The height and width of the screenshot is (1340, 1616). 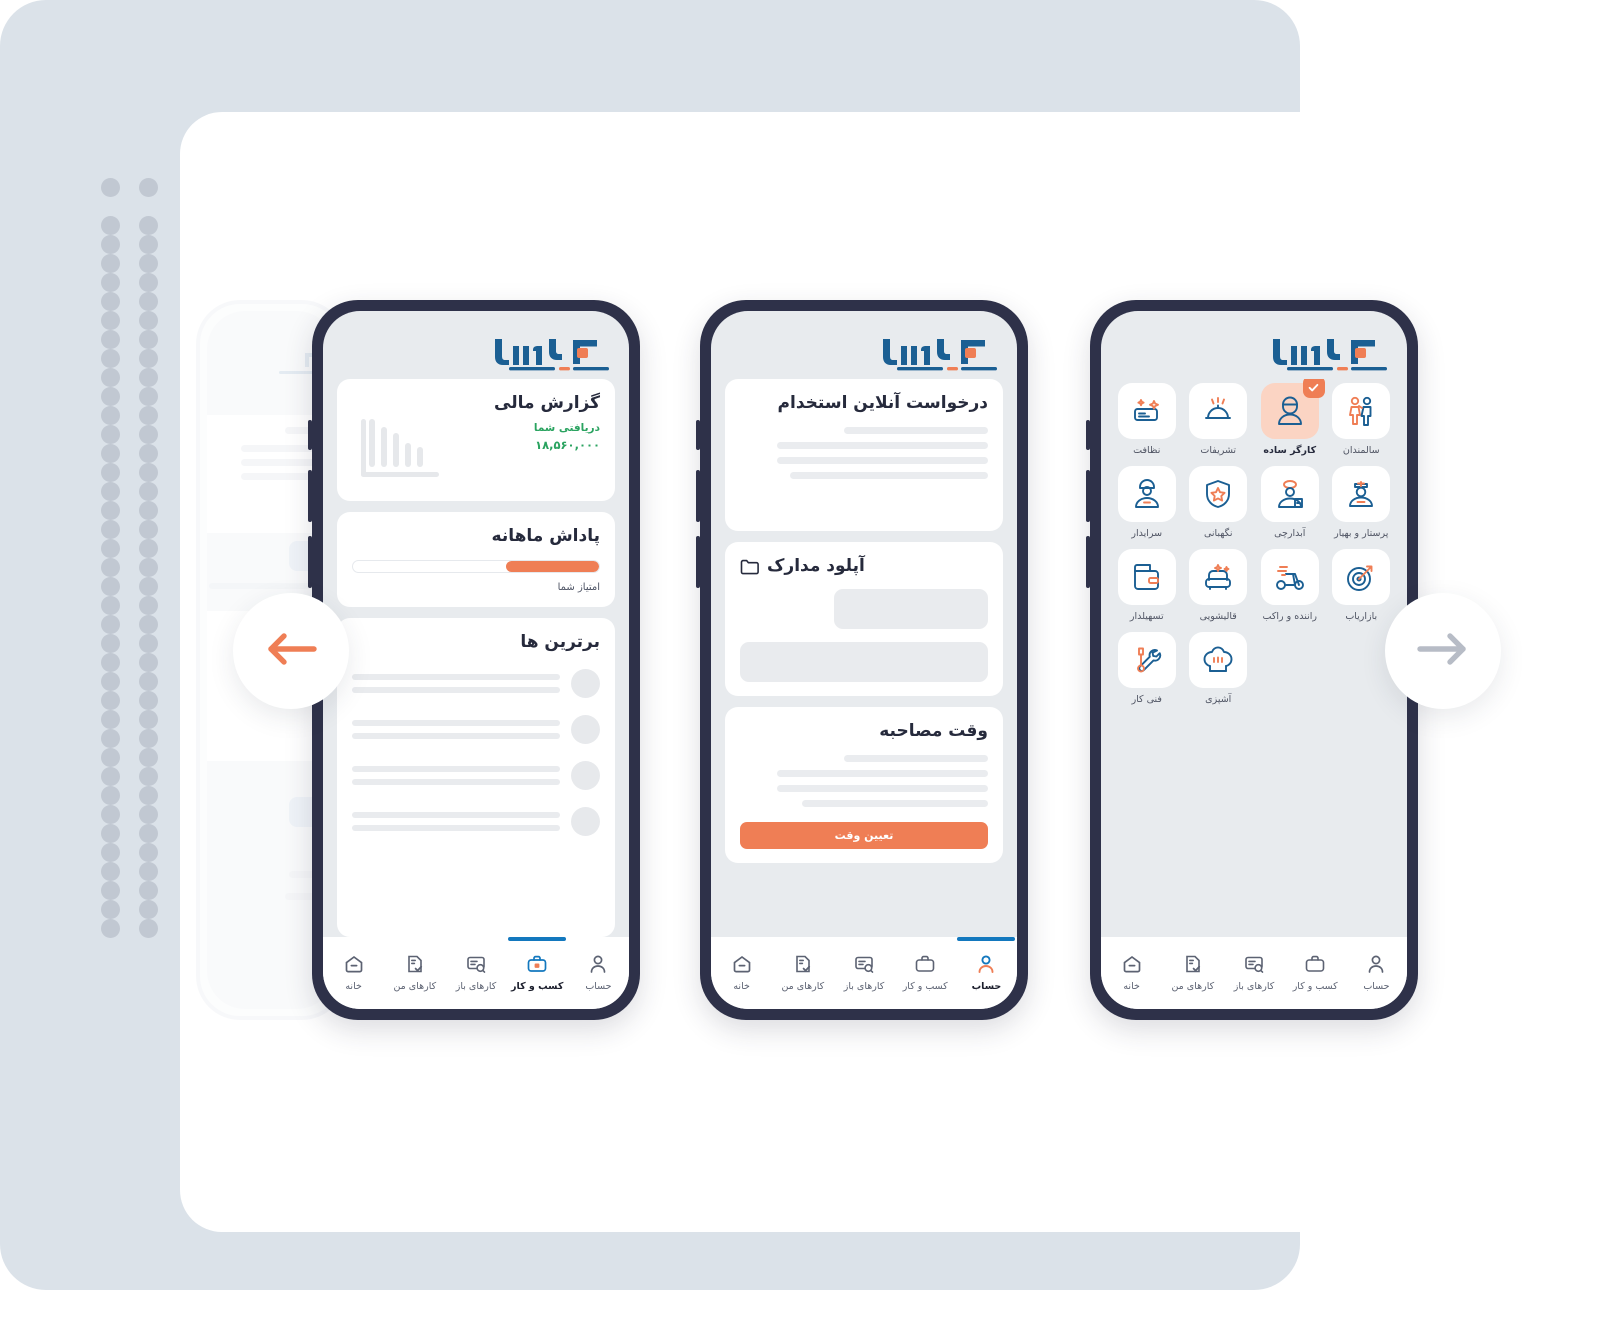 I want to click on set-appointment-button: تعیین وقت, so click(x=864, y=835).